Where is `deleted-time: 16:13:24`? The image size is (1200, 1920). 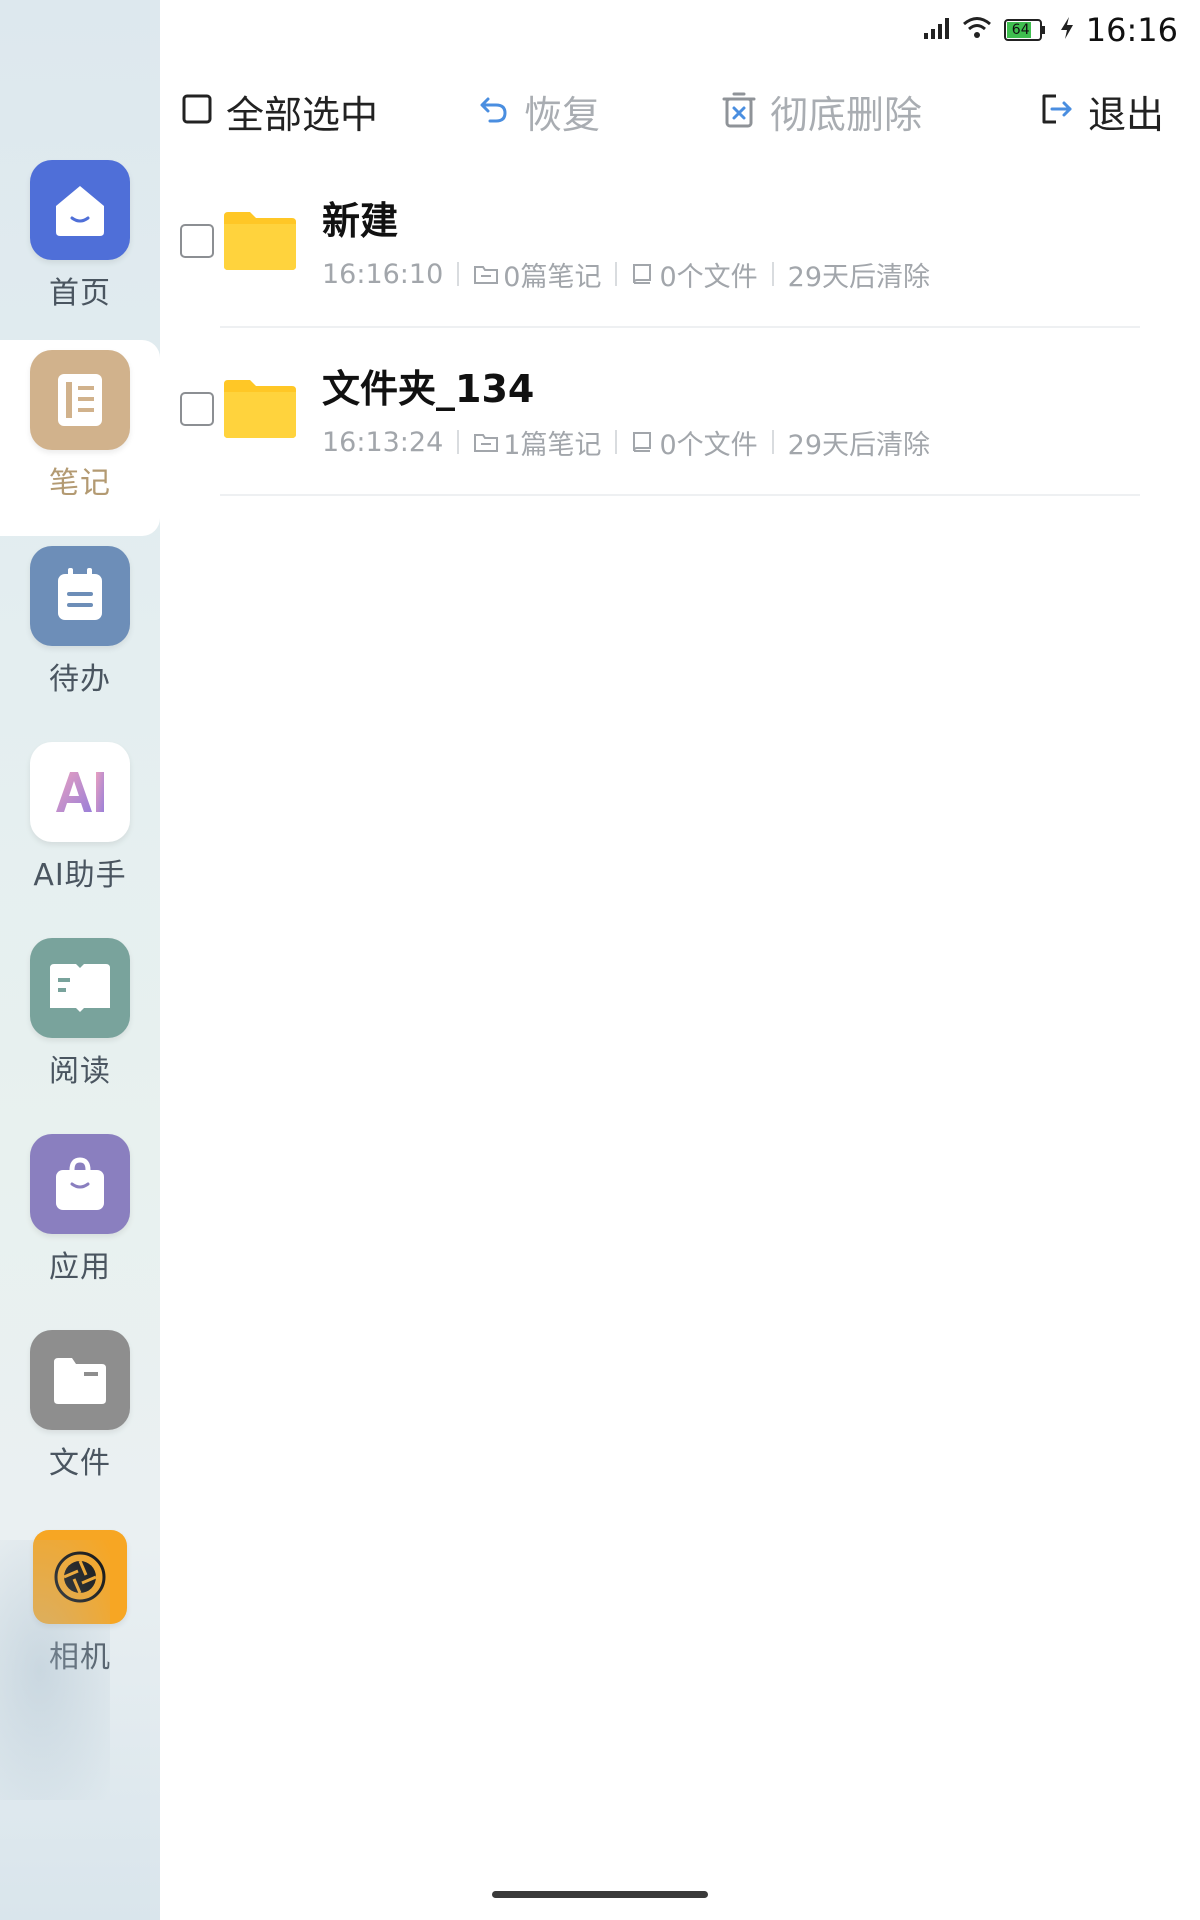 deleted-time: 16:13:24 is located at coordinates (383, 442).